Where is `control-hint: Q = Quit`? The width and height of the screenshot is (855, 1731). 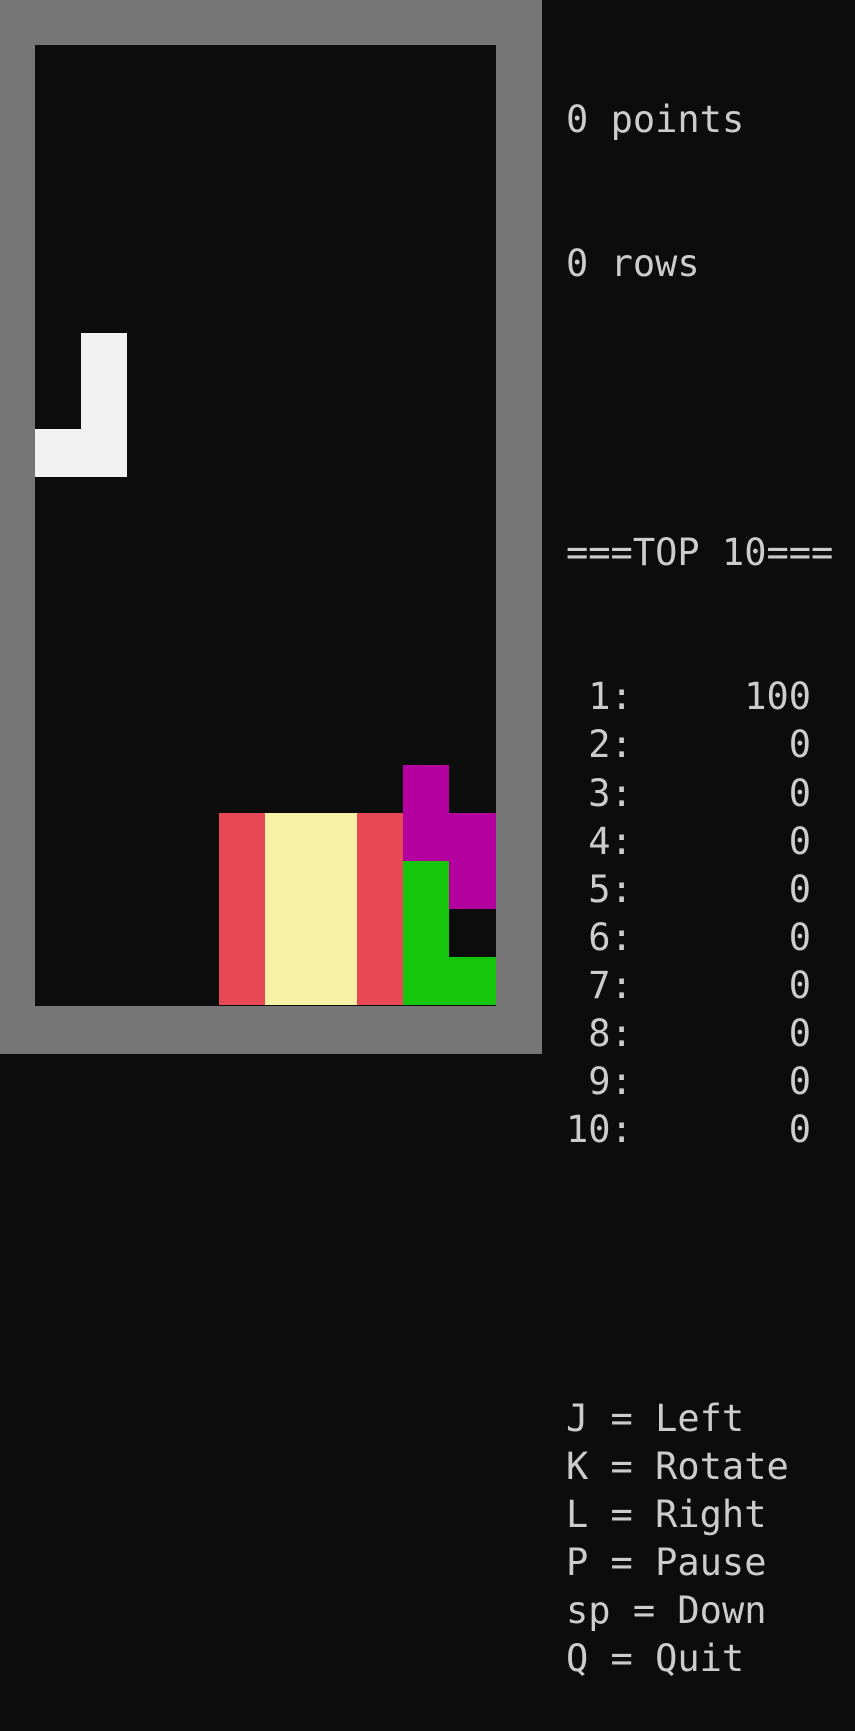
control-hint: Q = Quit is located at coordinates (655, 1659).